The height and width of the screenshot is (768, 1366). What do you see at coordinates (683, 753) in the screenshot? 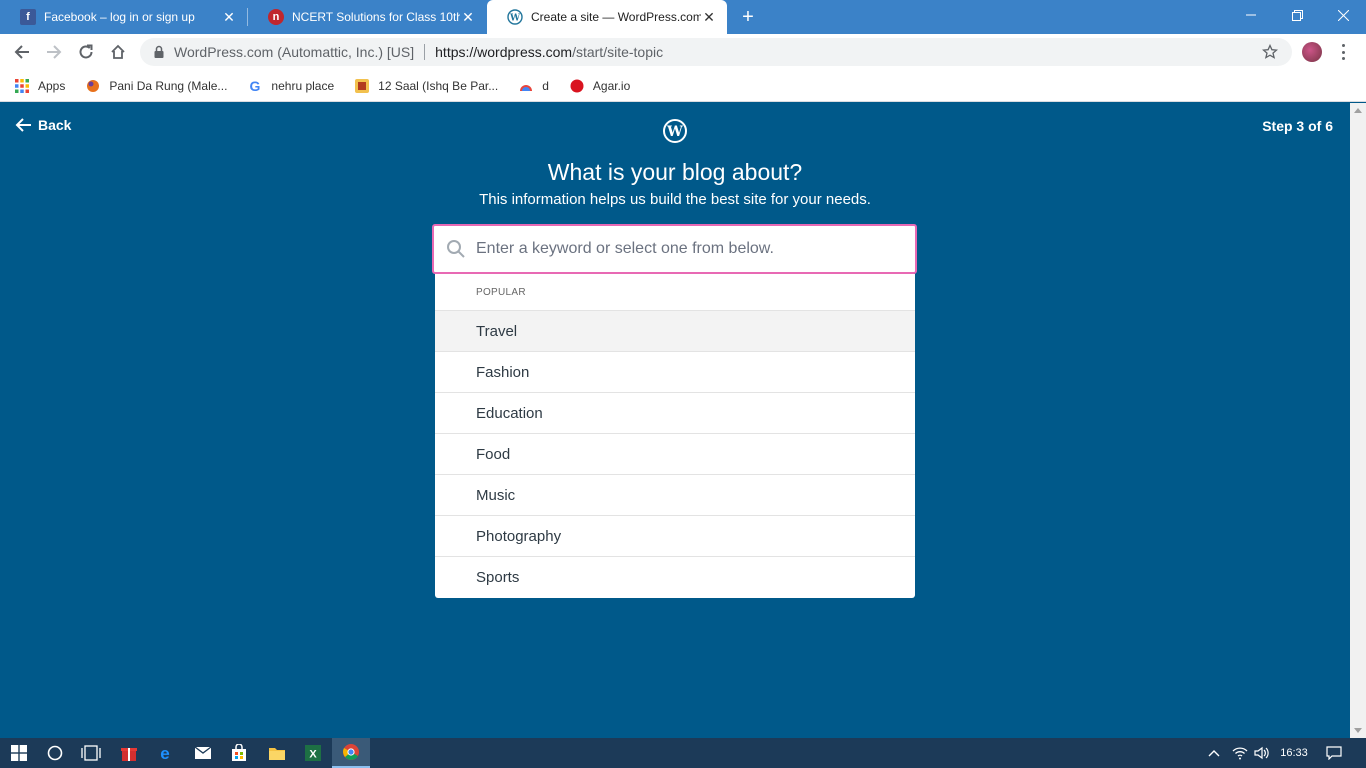
I see `windows-taskbar: e X 16:33` at bounding box center [683, 753].